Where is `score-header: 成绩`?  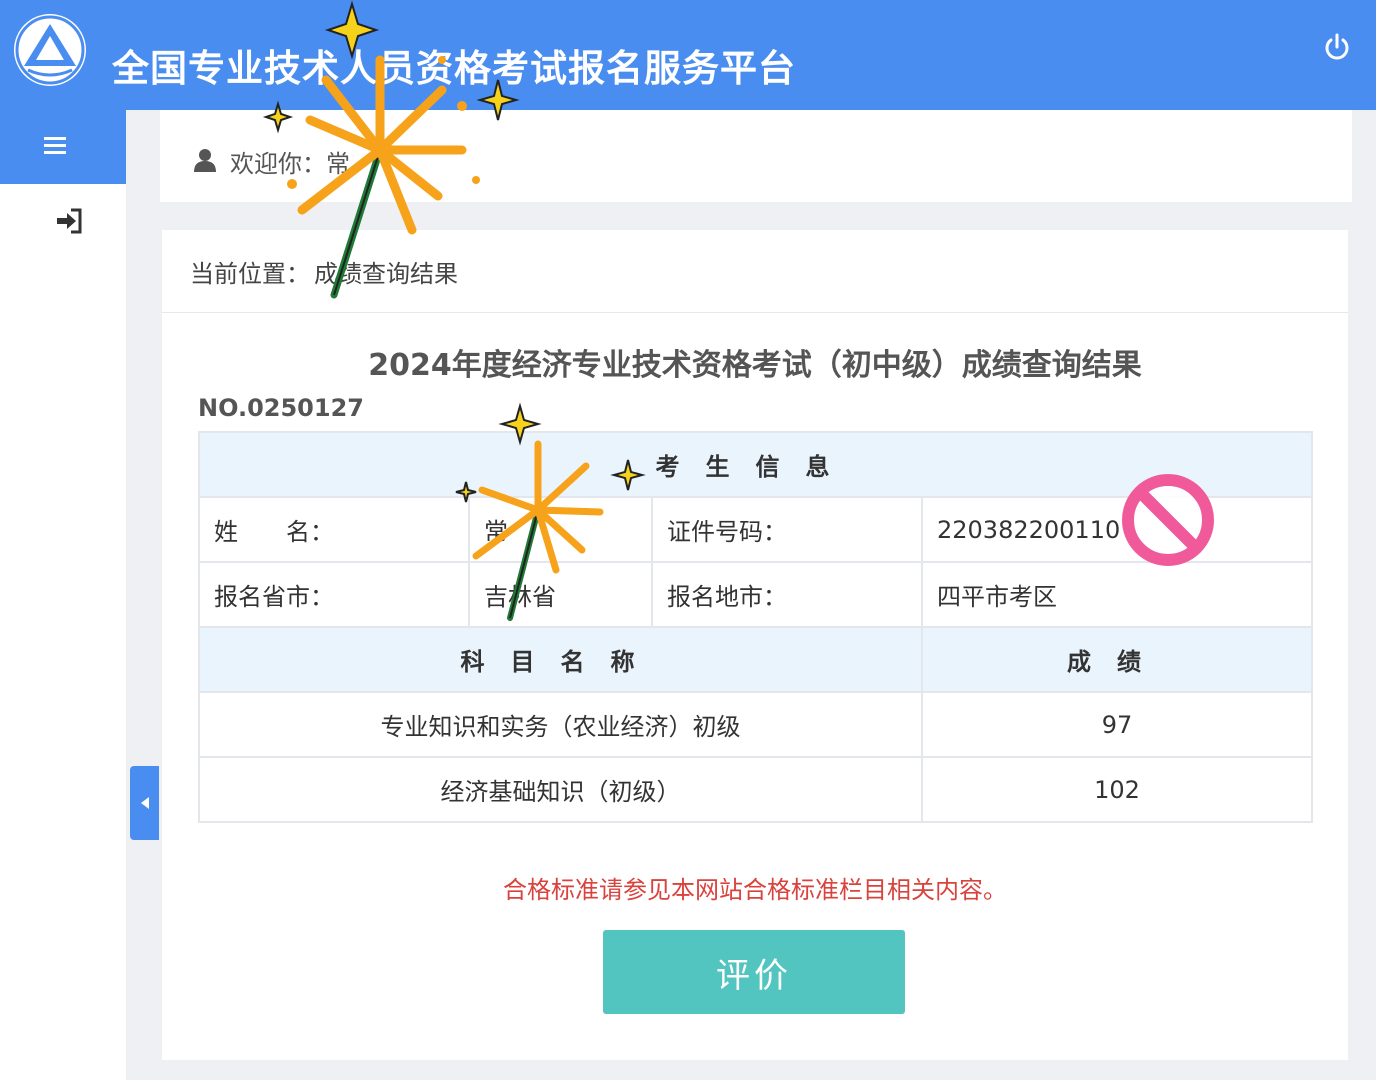
score-header: 成绩 is located at coordinates (1117, 659).